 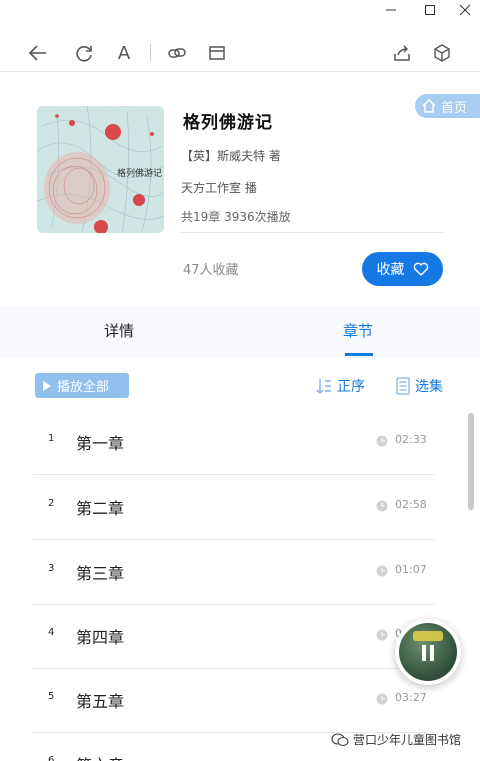 What do you see at coordinates (420, 269) in the screenshot?
I see `heart-icon` at bounding box center [420, 269].